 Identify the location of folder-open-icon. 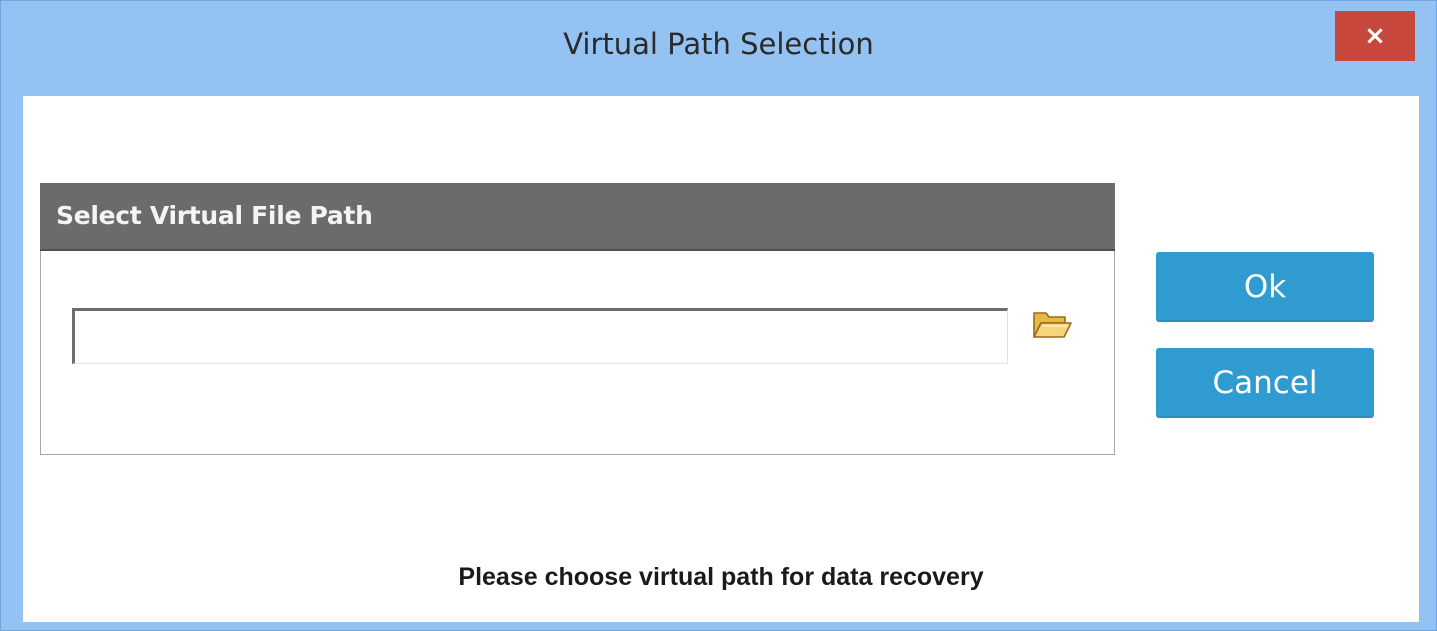
(1052, 325).